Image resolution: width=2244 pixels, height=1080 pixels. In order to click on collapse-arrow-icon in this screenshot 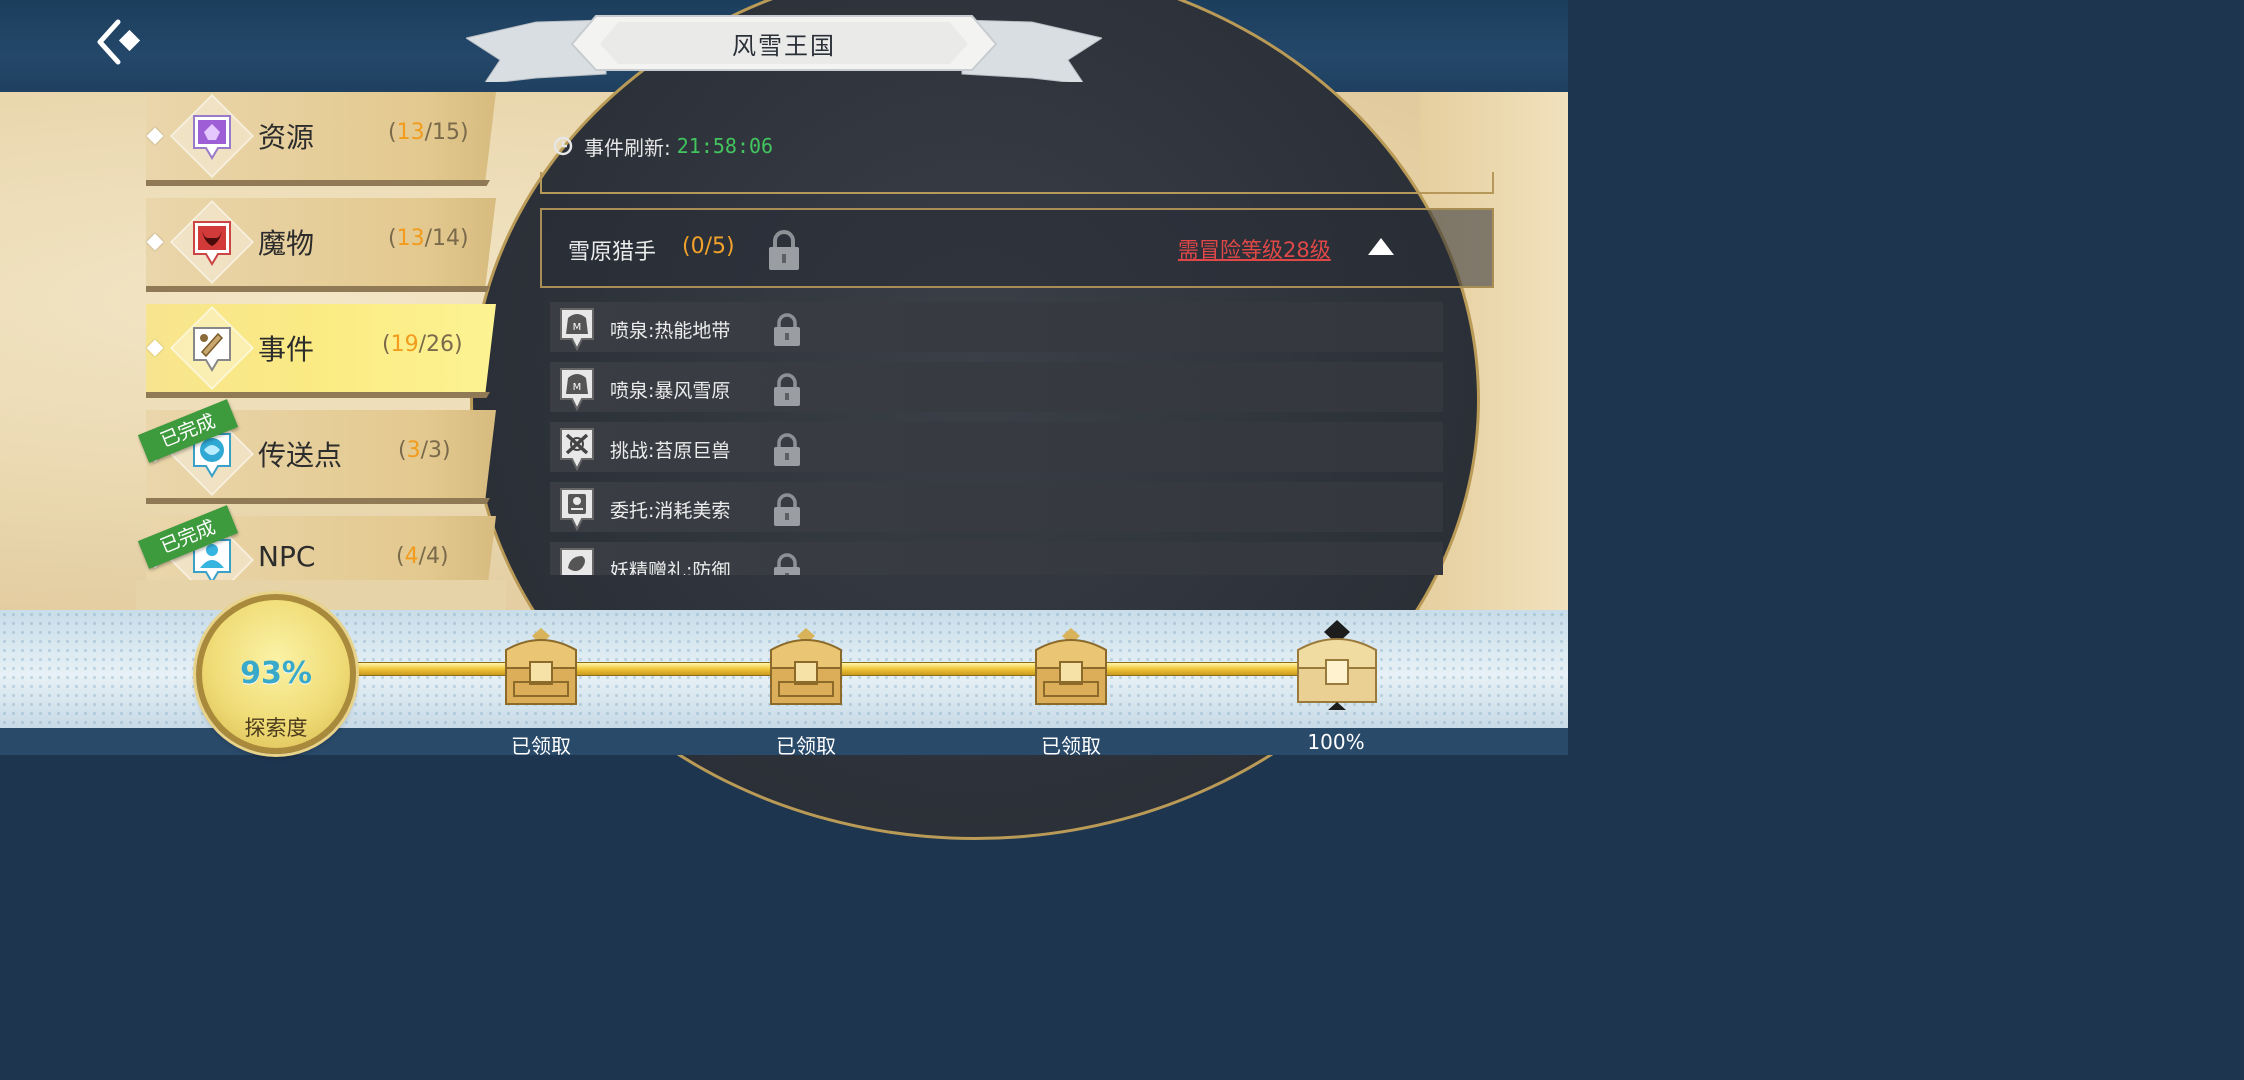, I will do `click(1381, 246)`.